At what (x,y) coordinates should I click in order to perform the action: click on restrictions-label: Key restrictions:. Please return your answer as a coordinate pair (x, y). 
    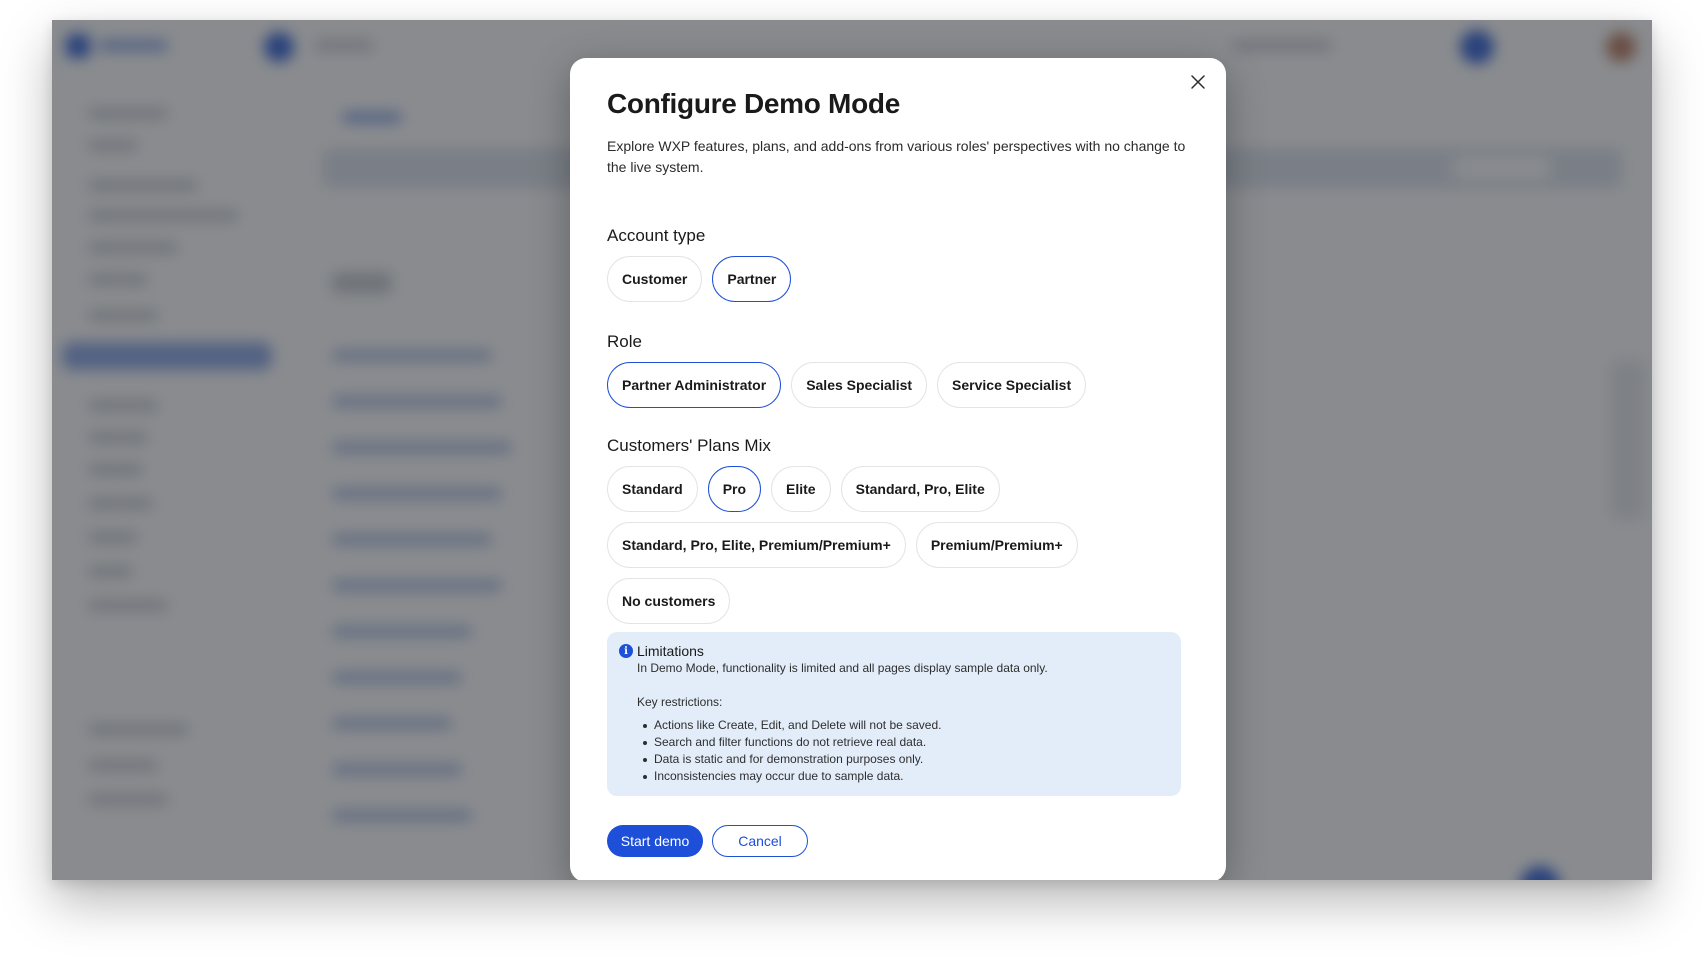
    Looking at the image, I should click on (680, 702).